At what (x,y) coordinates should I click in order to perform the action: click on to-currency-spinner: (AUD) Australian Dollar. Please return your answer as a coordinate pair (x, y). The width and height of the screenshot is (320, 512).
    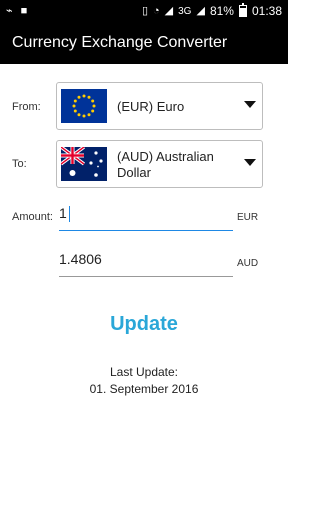
    Looking at the image, I should click on (159, 164).